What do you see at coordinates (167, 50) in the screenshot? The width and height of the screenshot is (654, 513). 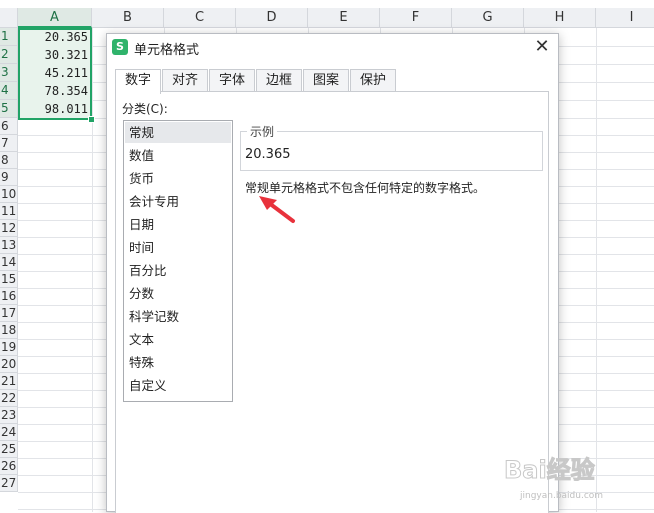 I see `dialog-title: 单元格格式` at bounding box center [167, 50].